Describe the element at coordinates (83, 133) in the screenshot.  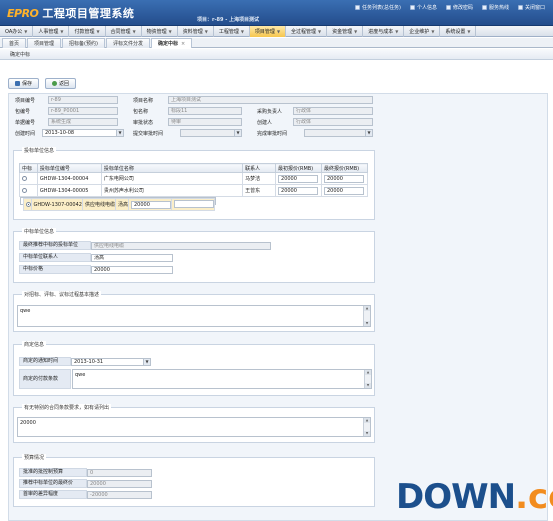
I see `create-time-select: 2013-10-08 ▼` at that location.